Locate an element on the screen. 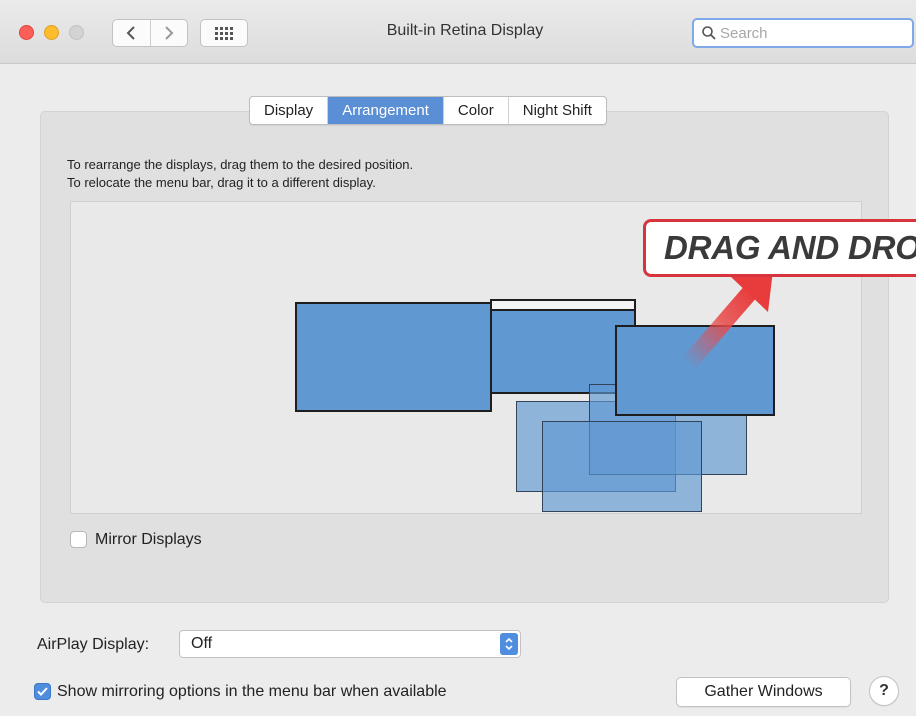 This screenshot has width=916, height=716. tab-night-shift: Night Shift is located at coordinates (556, 110).